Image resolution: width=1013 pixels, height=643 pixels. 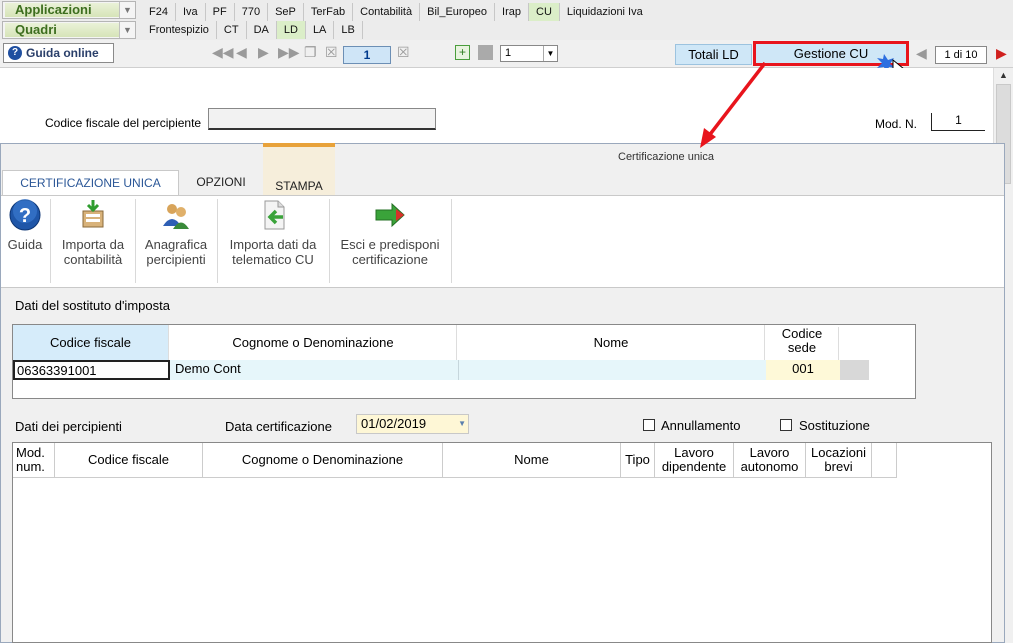 I want to click on help-icon: ?, so click(x=25, y=215).